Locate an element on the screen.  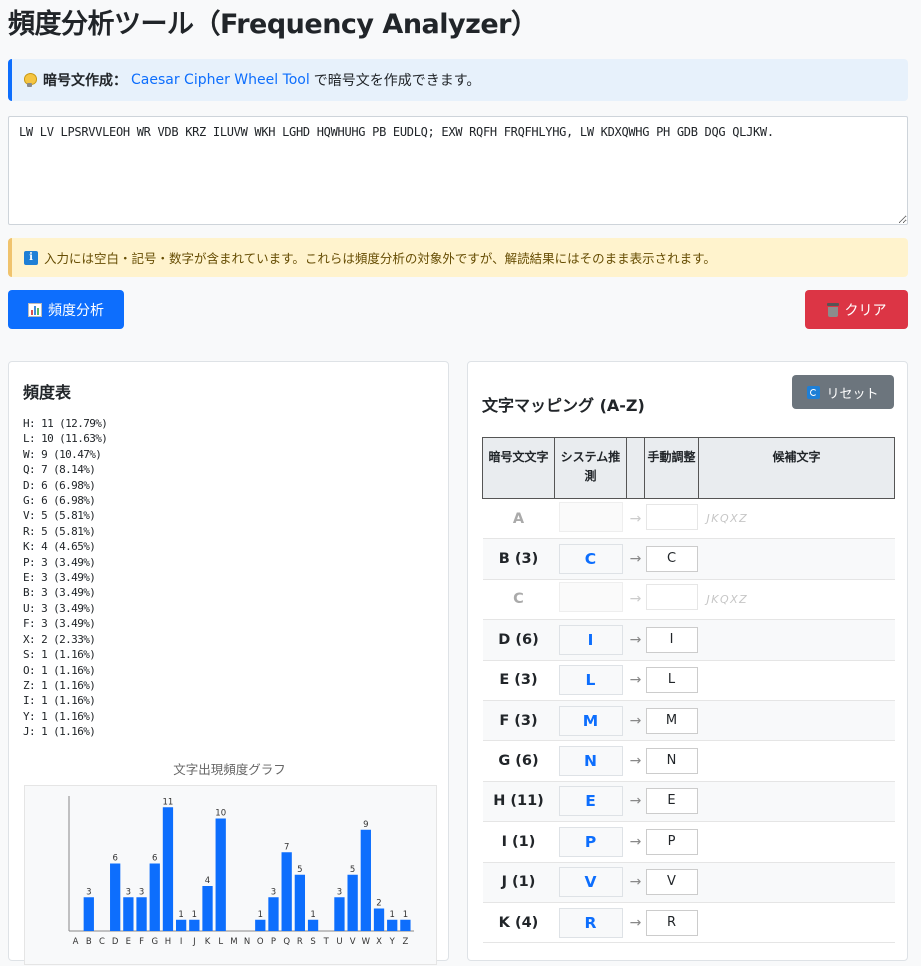
cipher-letter: J (1) is located at coordinates (518, 882).